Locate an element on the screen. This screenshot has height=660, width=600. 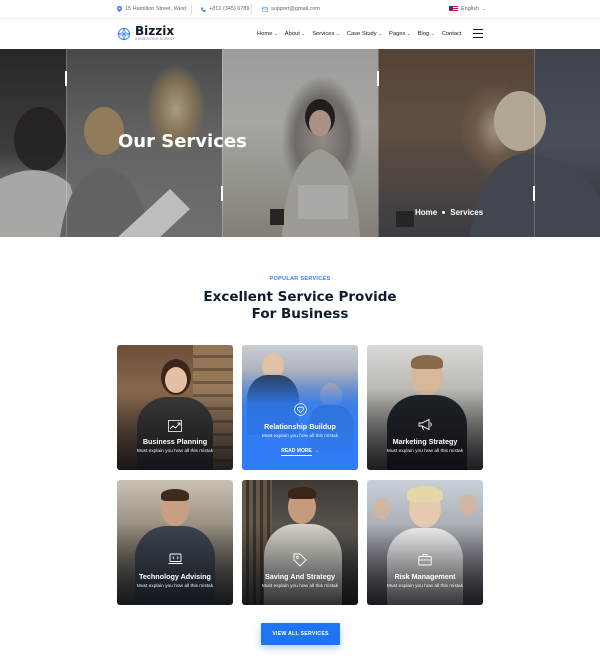
card-title: Risk Management is located at coordinates (425, 576).